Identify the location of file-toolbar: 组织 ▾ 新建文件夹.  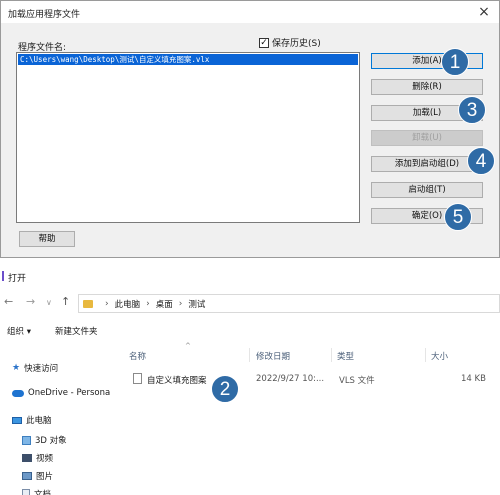
(250, 331).